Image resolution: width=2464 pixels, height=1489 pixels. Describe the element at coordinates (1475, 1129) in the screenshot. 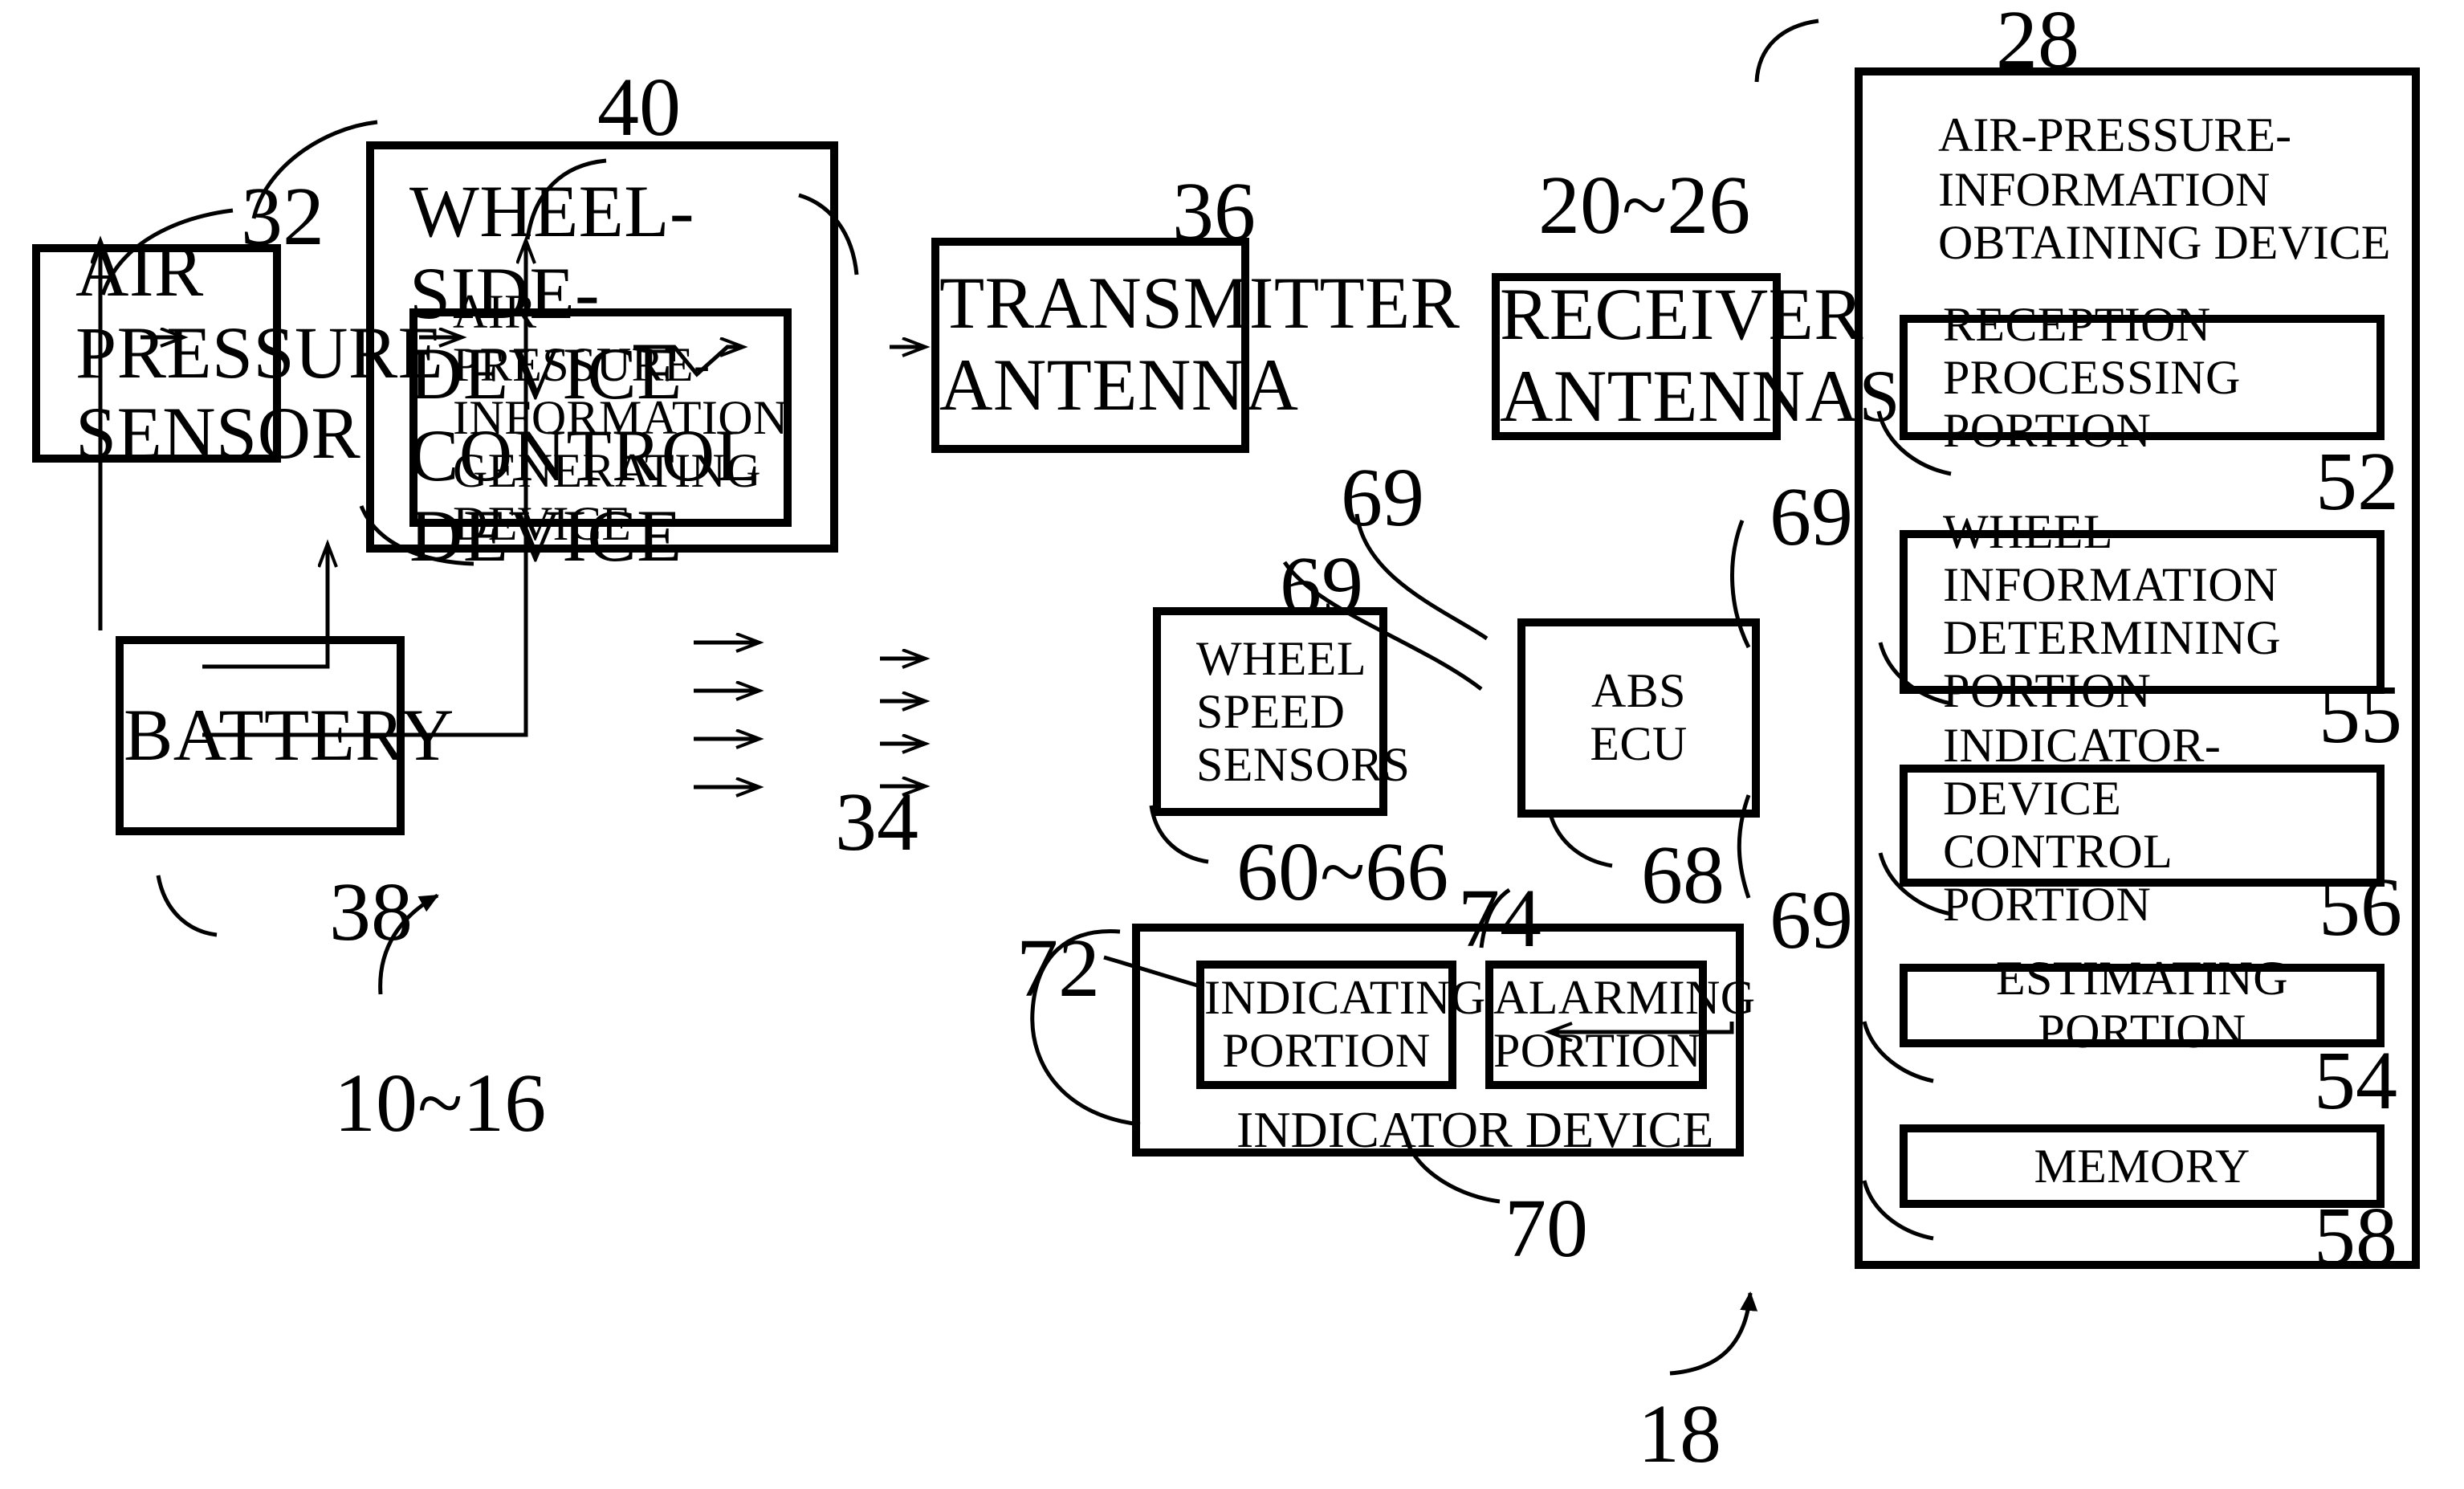

I see `panel-indicator-device-title: INDICATOR DEVICE` at that location.